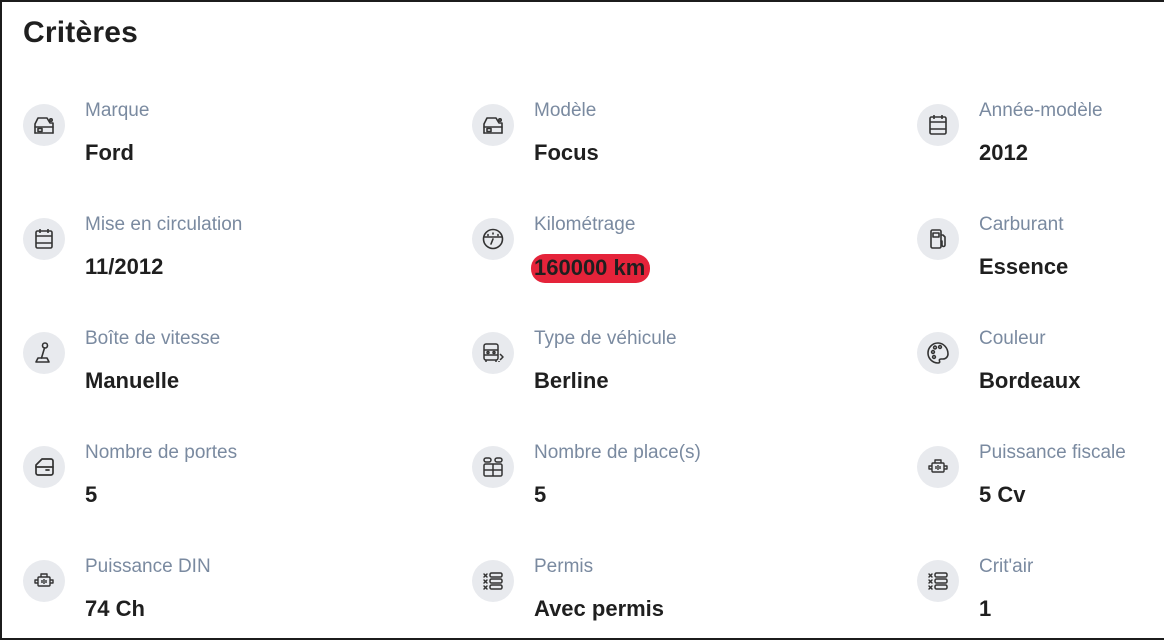  I want to click on criterion-value: 11/2012, so click(124, 266).